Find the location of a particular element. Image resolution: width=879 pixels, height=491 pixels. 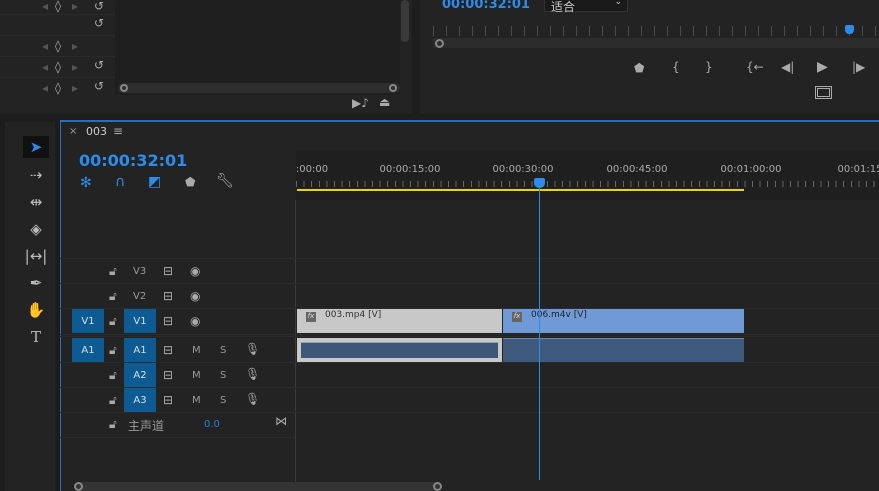

monitor-playhead is located at coordinates (849, 29).